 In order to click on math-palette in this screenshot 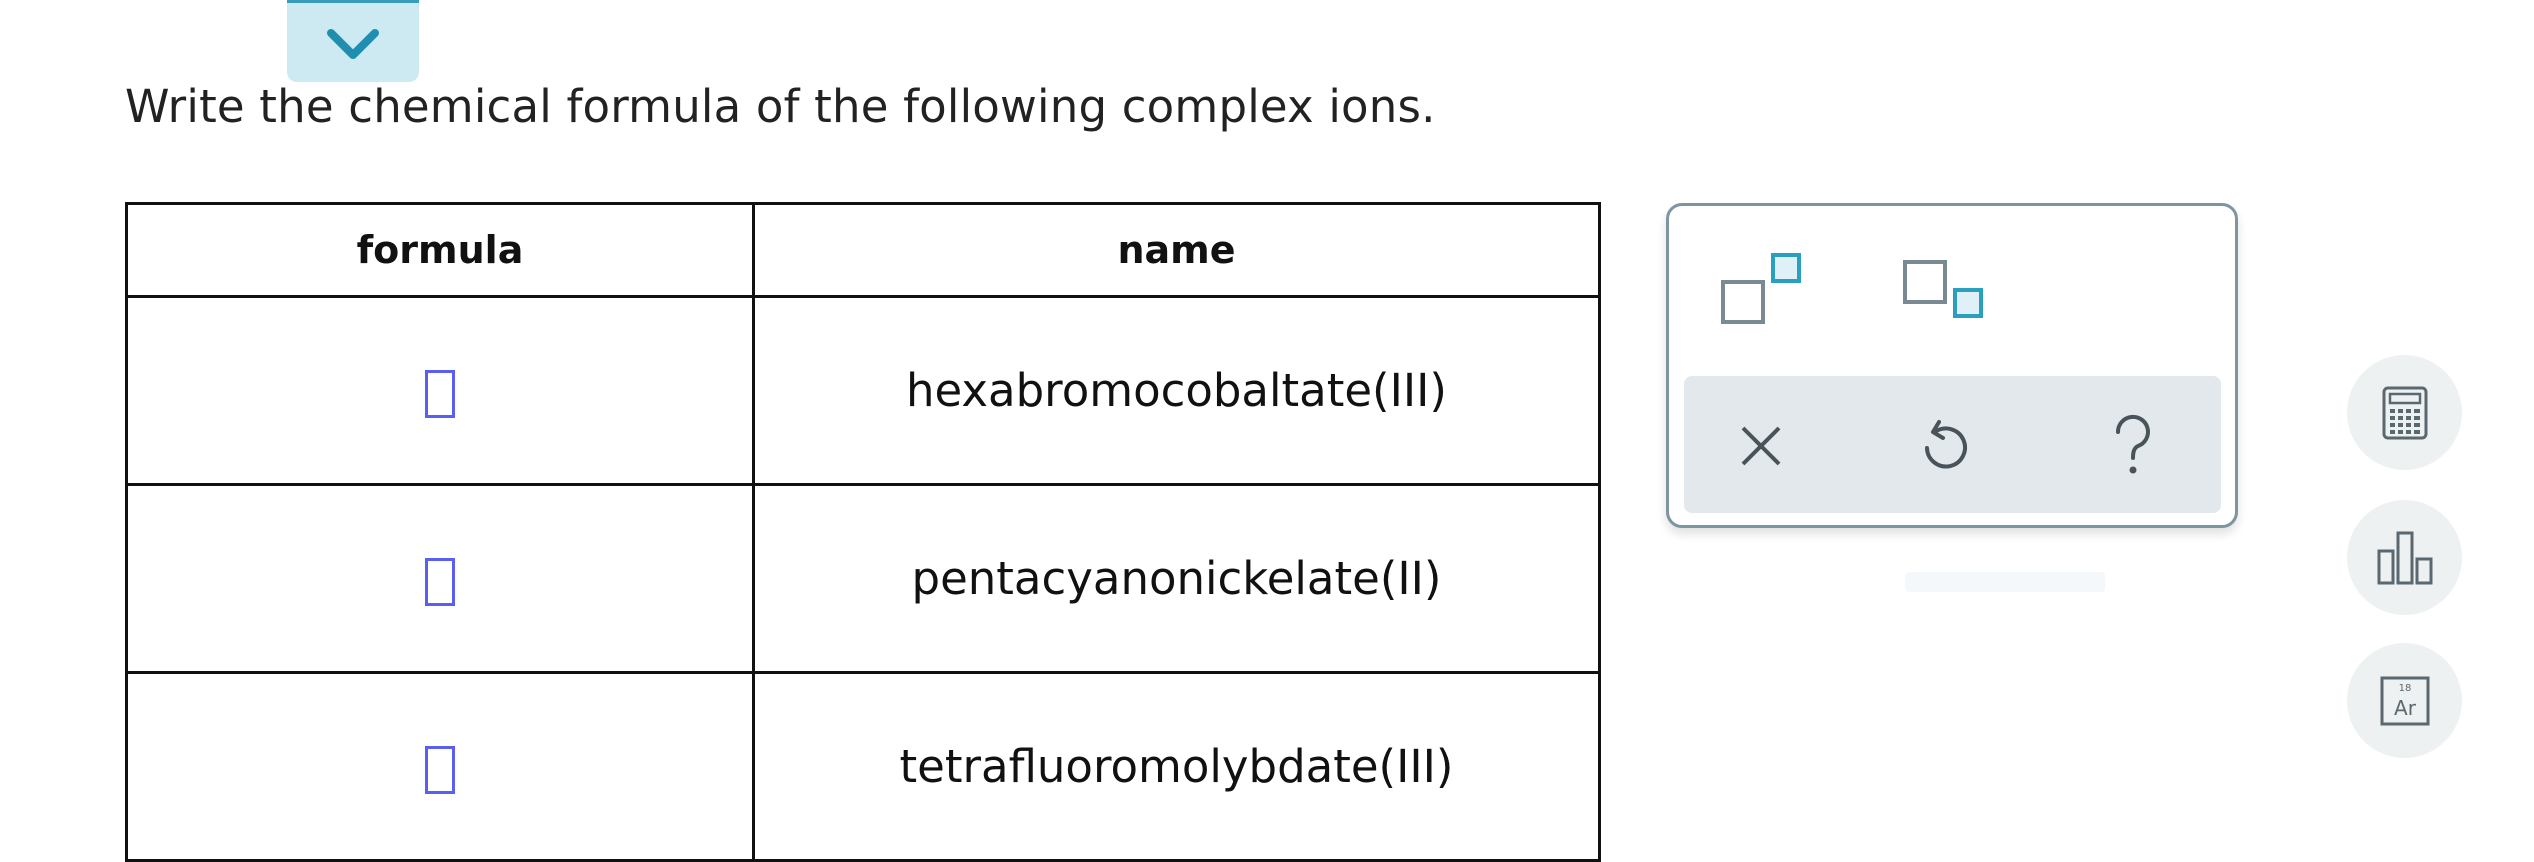, I will do `click(1952, 365)`.